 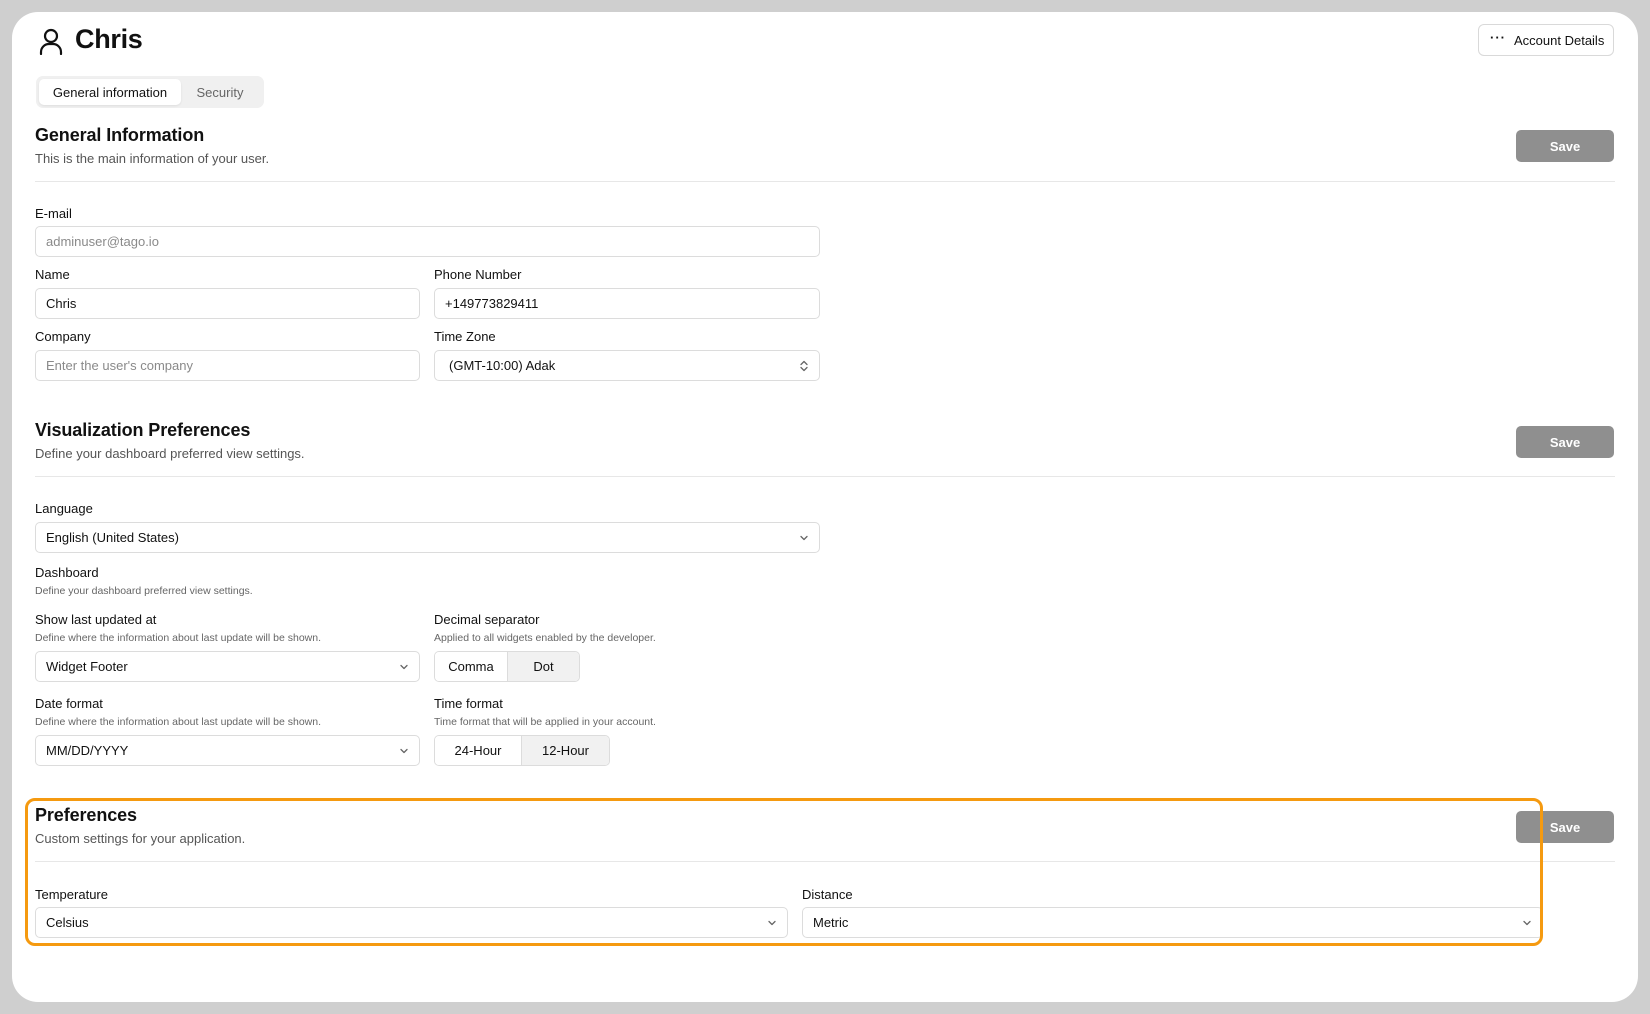 What do you see at coordinates (1565, 146) in the screenshot?
I see `general-save-button: Save` at bounding box center [1565, 146].